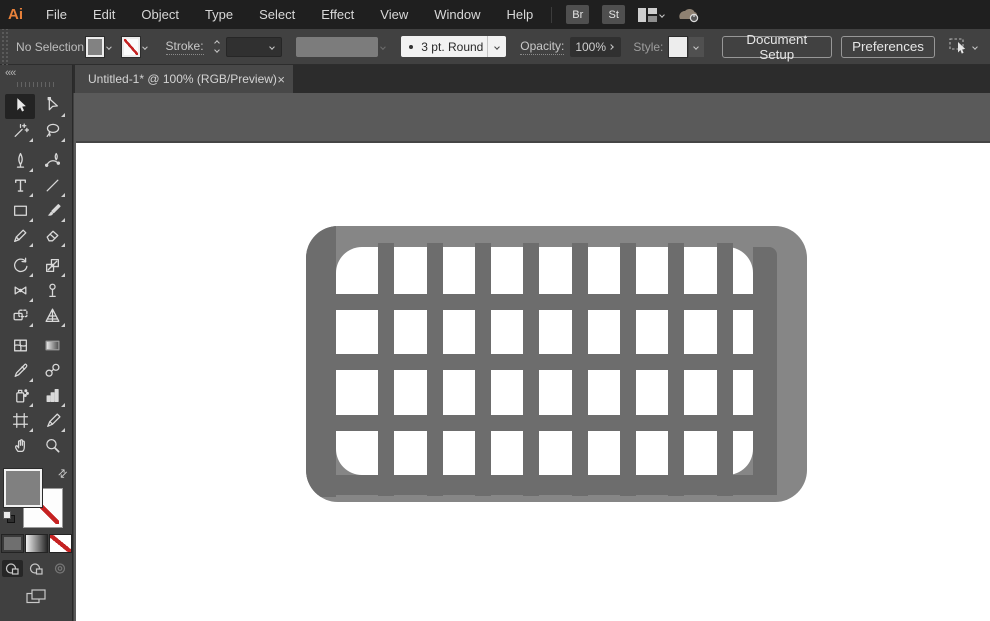 The height and width of the screenshot is (621, 990). I want to click on gradient-tool, so click(52, 346).